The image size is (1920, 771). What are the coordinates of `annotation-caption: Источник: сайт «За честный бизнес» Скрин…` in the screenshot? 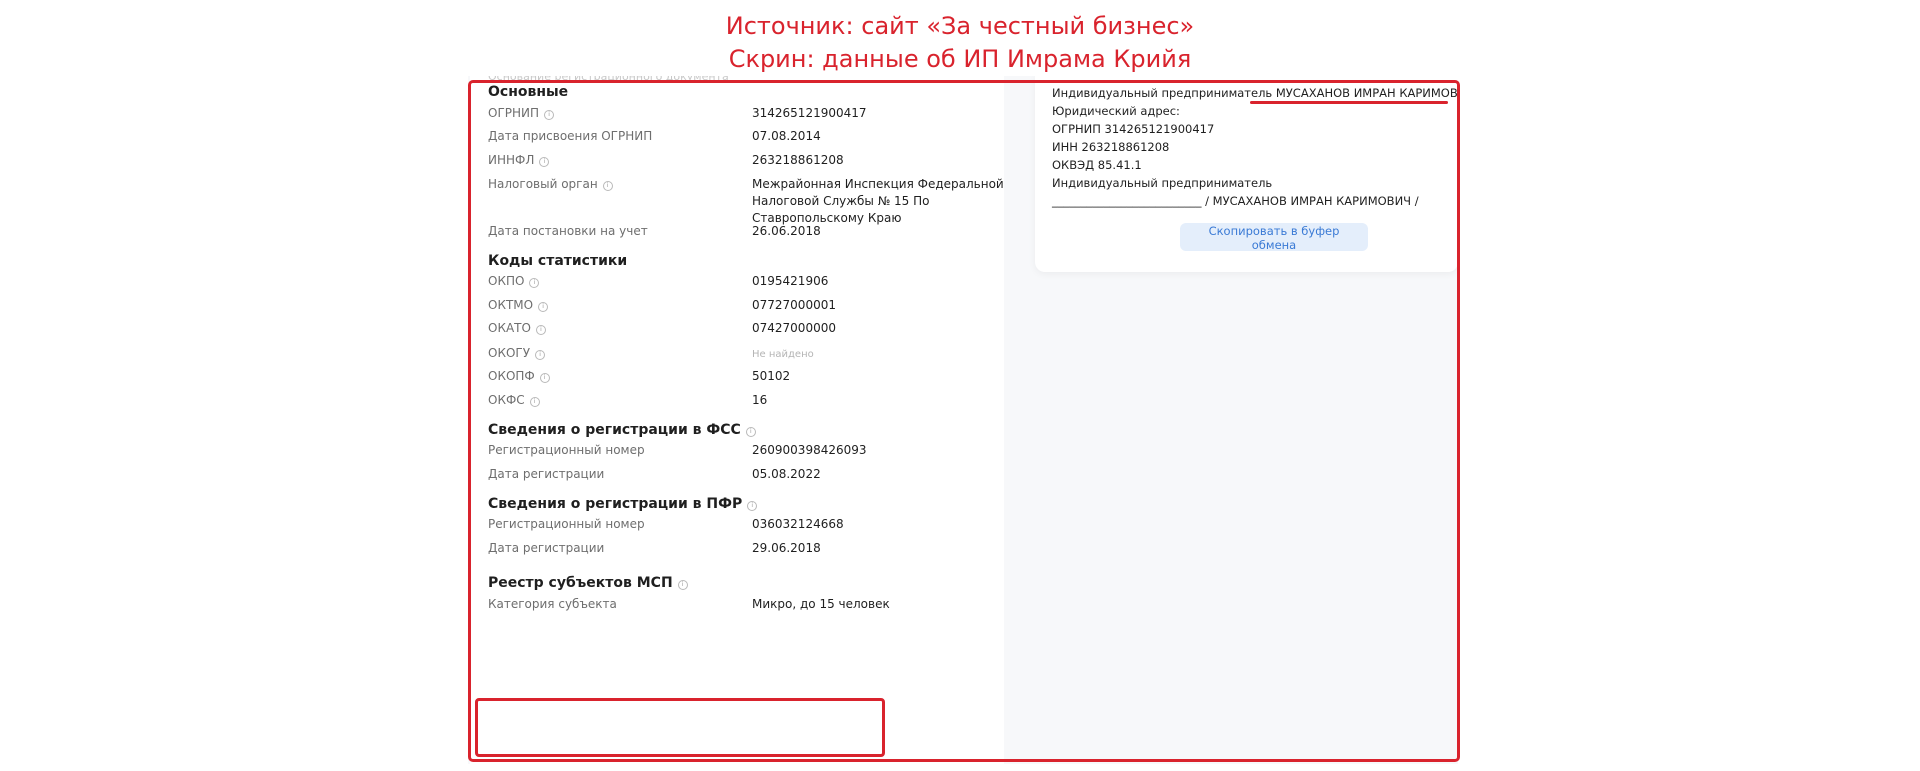 It's located at (960, 43).